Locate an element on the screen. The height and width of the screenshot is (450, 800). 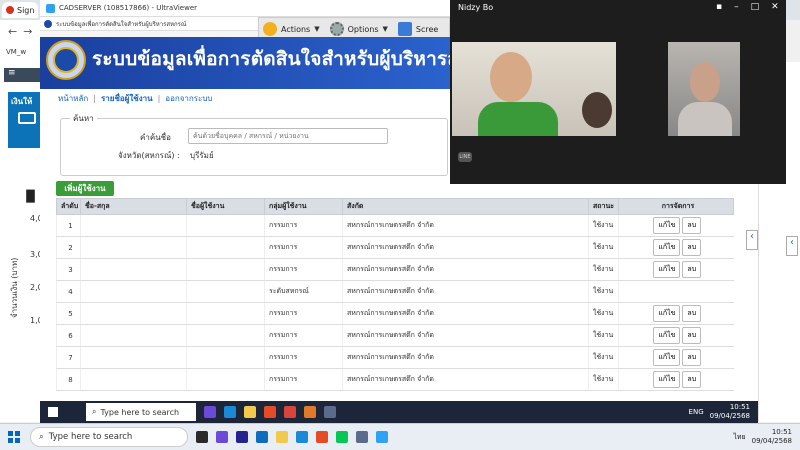
minimize-icon: – is located at coordinates (736, 7).